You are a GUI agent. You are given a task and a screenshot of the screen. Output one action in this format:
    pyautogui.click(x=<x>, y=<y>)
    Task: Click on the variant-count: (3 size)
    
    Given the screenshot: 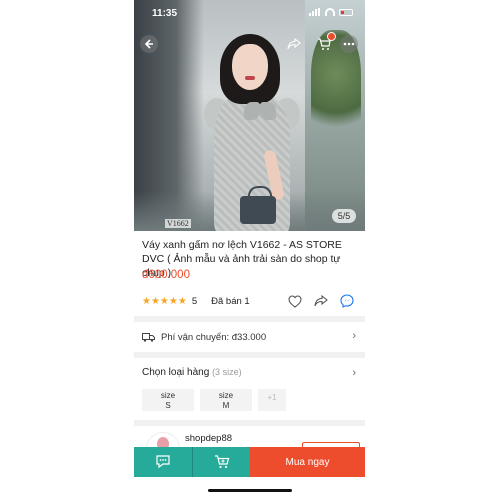 What is the action you would take?
    pyautogui.click(x=227, y=372)
    